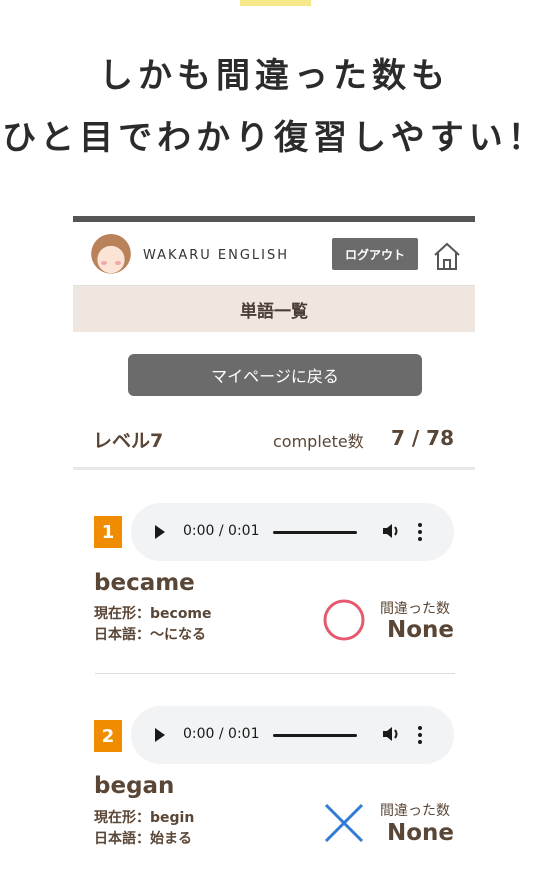  What do you see at coordinates (104, 263) in the screenshot?
I see `avatar-cheek-left` at bounding box center [104, 263].